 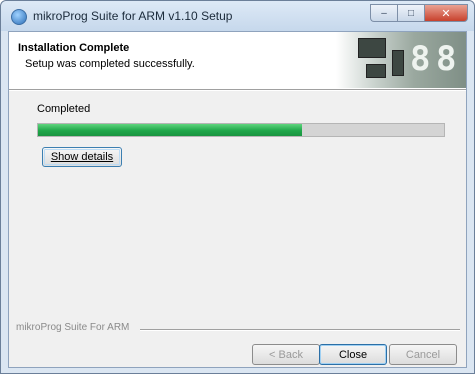 What do you see at coordinates (286, 354) in the screenshot?
I see `back-button: < Back` at bounding box center [286, 354].